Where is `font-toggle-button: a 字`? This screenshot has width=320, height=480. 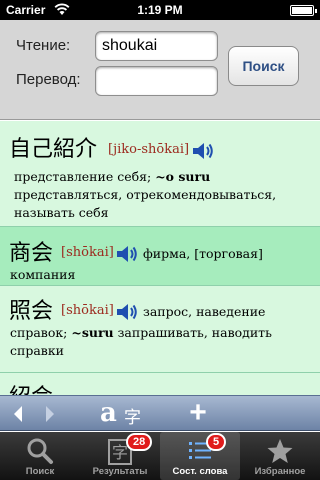
font-toggle-button: a 字 is located at coordinates (126, 414).